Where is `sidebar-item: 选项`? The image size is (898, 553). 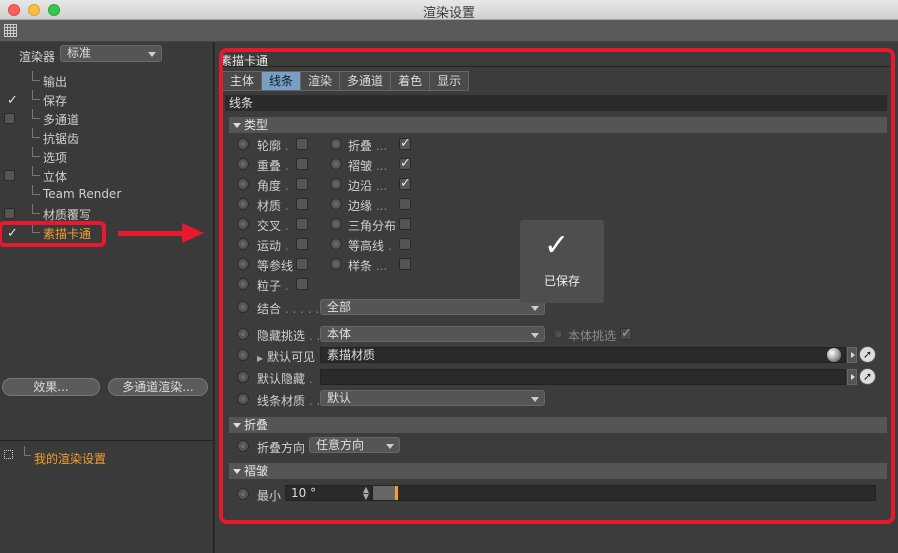 sidebar-item: 选项 is located at coordinates (107, 156).